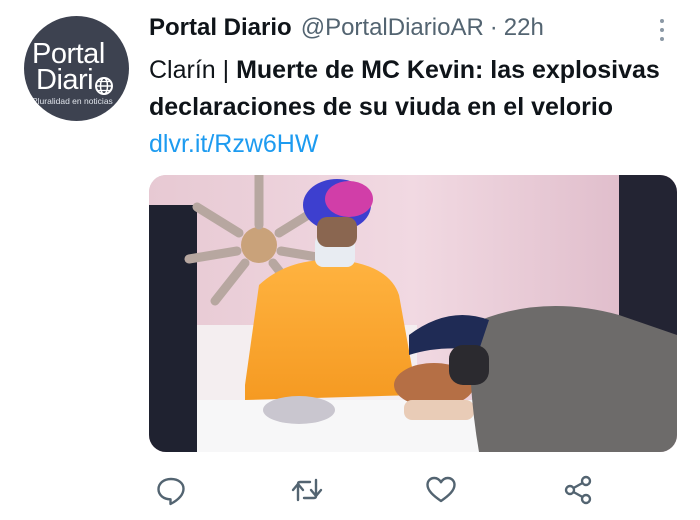 The width and height of the screenshot is (700, 520). I want to click on globe-icon, so click(104, 83).